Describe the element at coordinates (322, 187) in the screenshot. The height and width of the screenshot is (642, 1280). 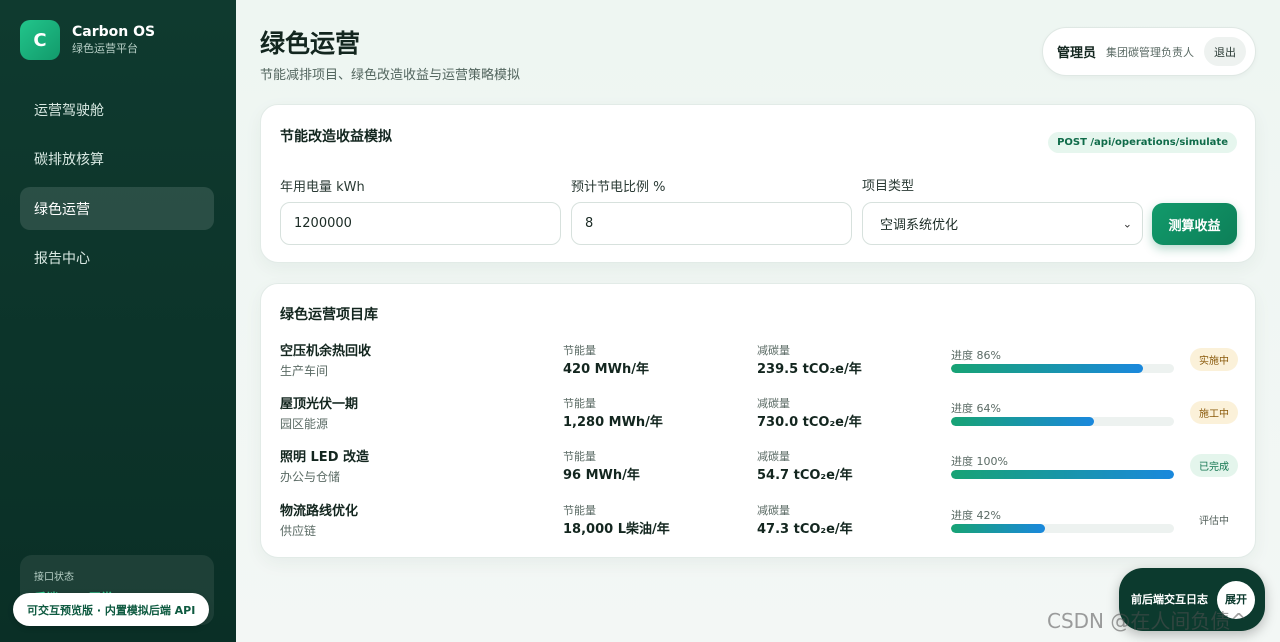
I see `electricity-label: 年用电量 kWh` at that location.